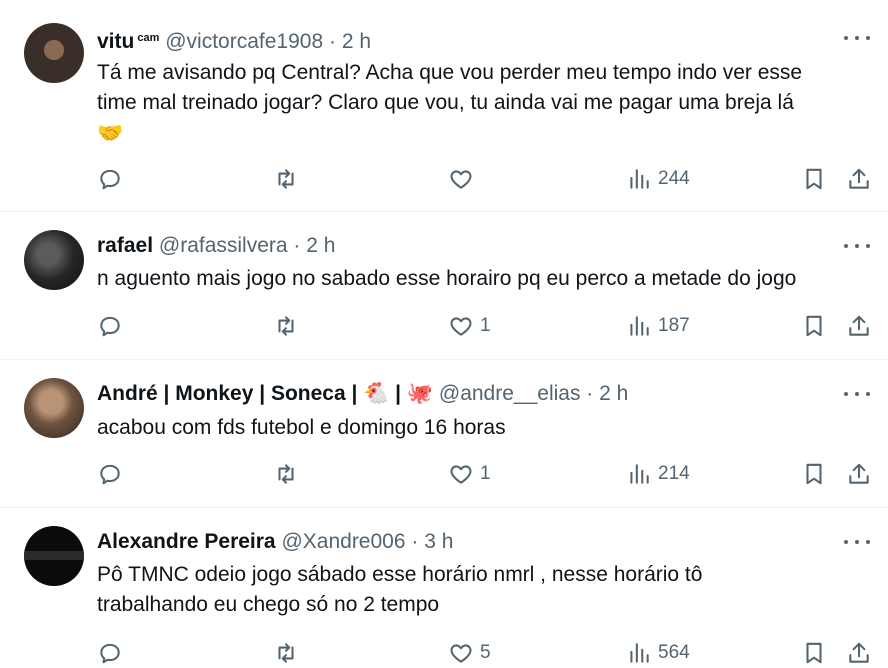 The height and width of the screenshot is (668, 888). What do you see at coordinates (674, 652) in the screenshot?
I see `views-count: 564` at bounding box center [674, 652].